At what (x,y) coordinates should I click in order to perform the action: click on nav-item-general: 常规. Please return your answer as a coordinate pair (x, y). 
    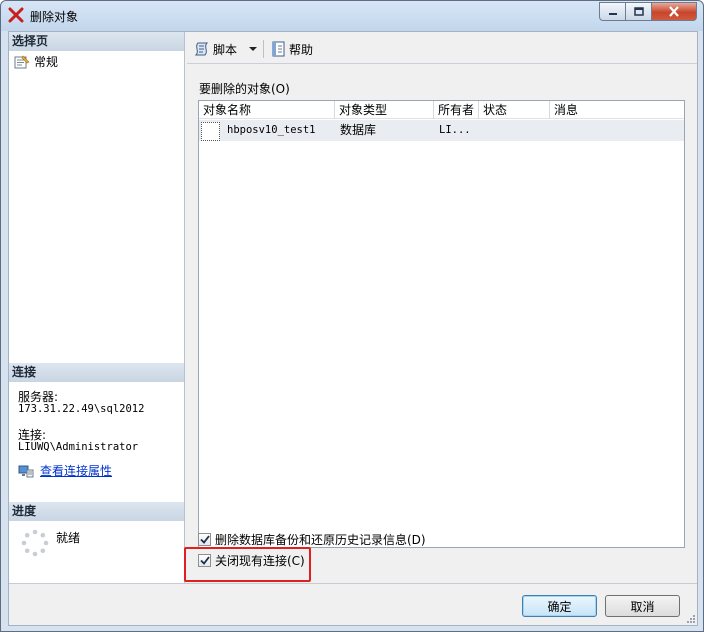
    Looking at the image, I should click on (36, 61).